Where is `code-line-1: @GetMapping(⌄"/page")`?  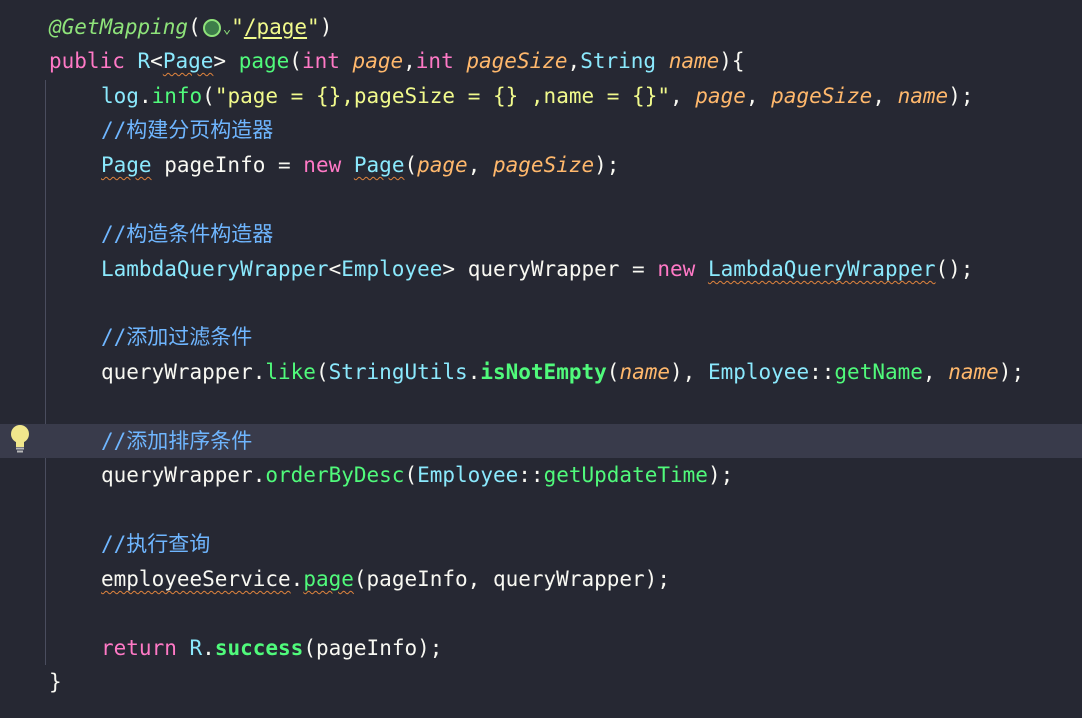 code-line-1: @GetMapping(⌄"/page") is located at coordinates (541, 27).